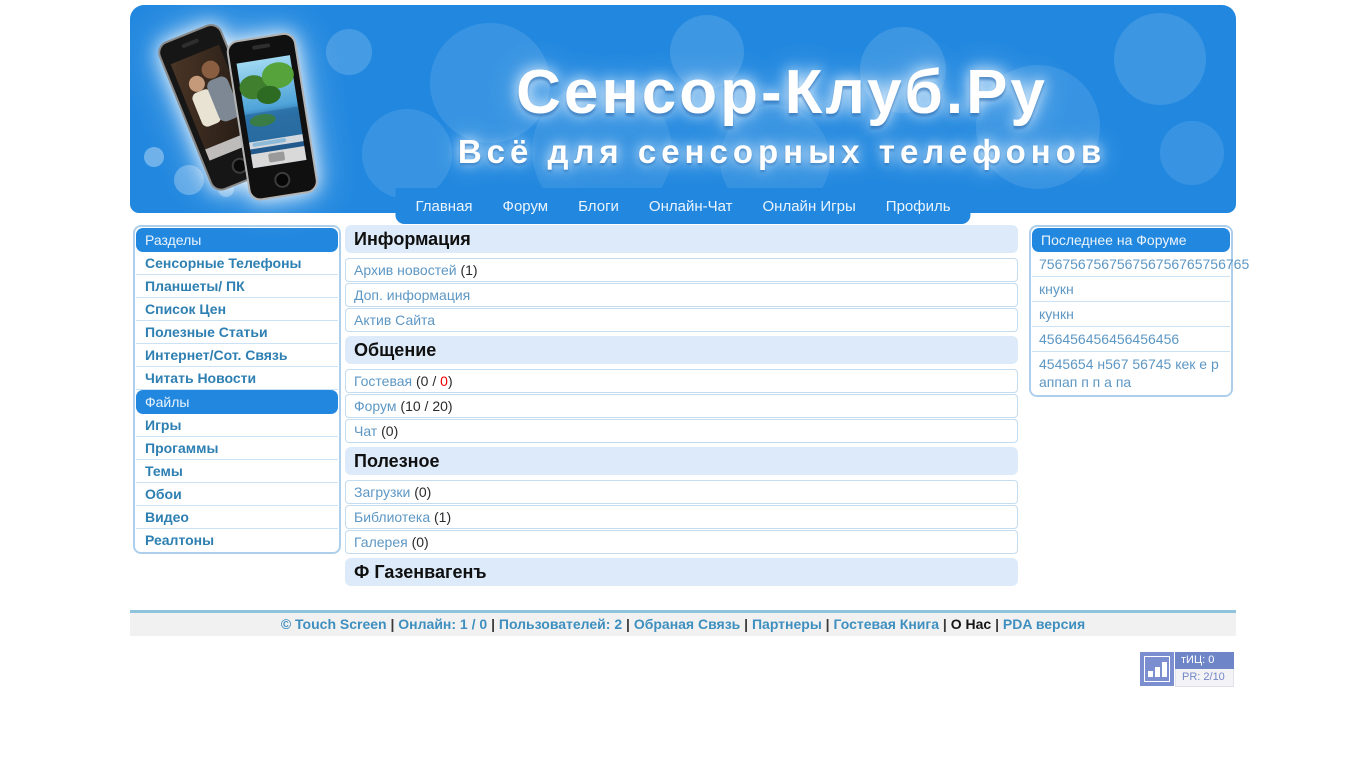  Describe the element at coordinates (681, 381) in the screenshot. I see `section-row: Гостевая (0 / 0)` at that location.